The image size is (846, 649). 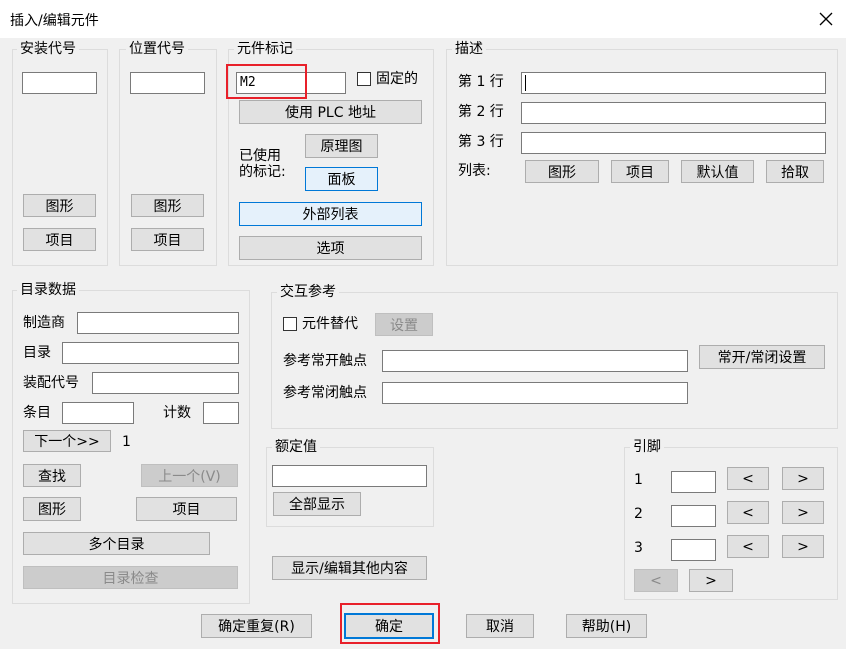 I want to click on count-input, so click(x=221, y=413).